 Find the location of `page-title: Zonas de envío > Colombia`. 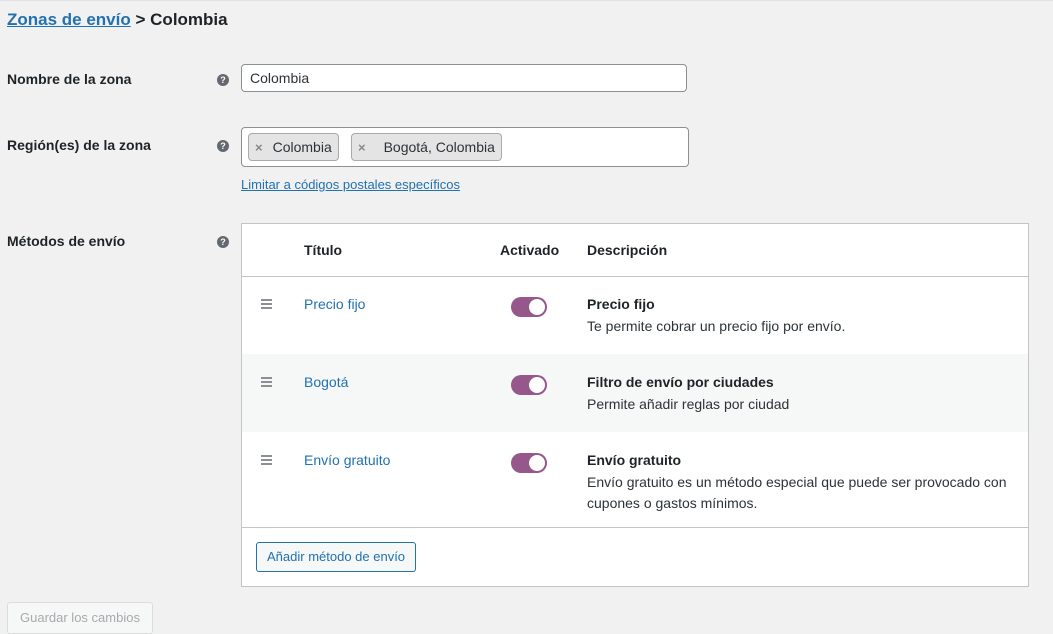

page-title: Zonas de envío > Colombia is located at coordinates (117, 20).